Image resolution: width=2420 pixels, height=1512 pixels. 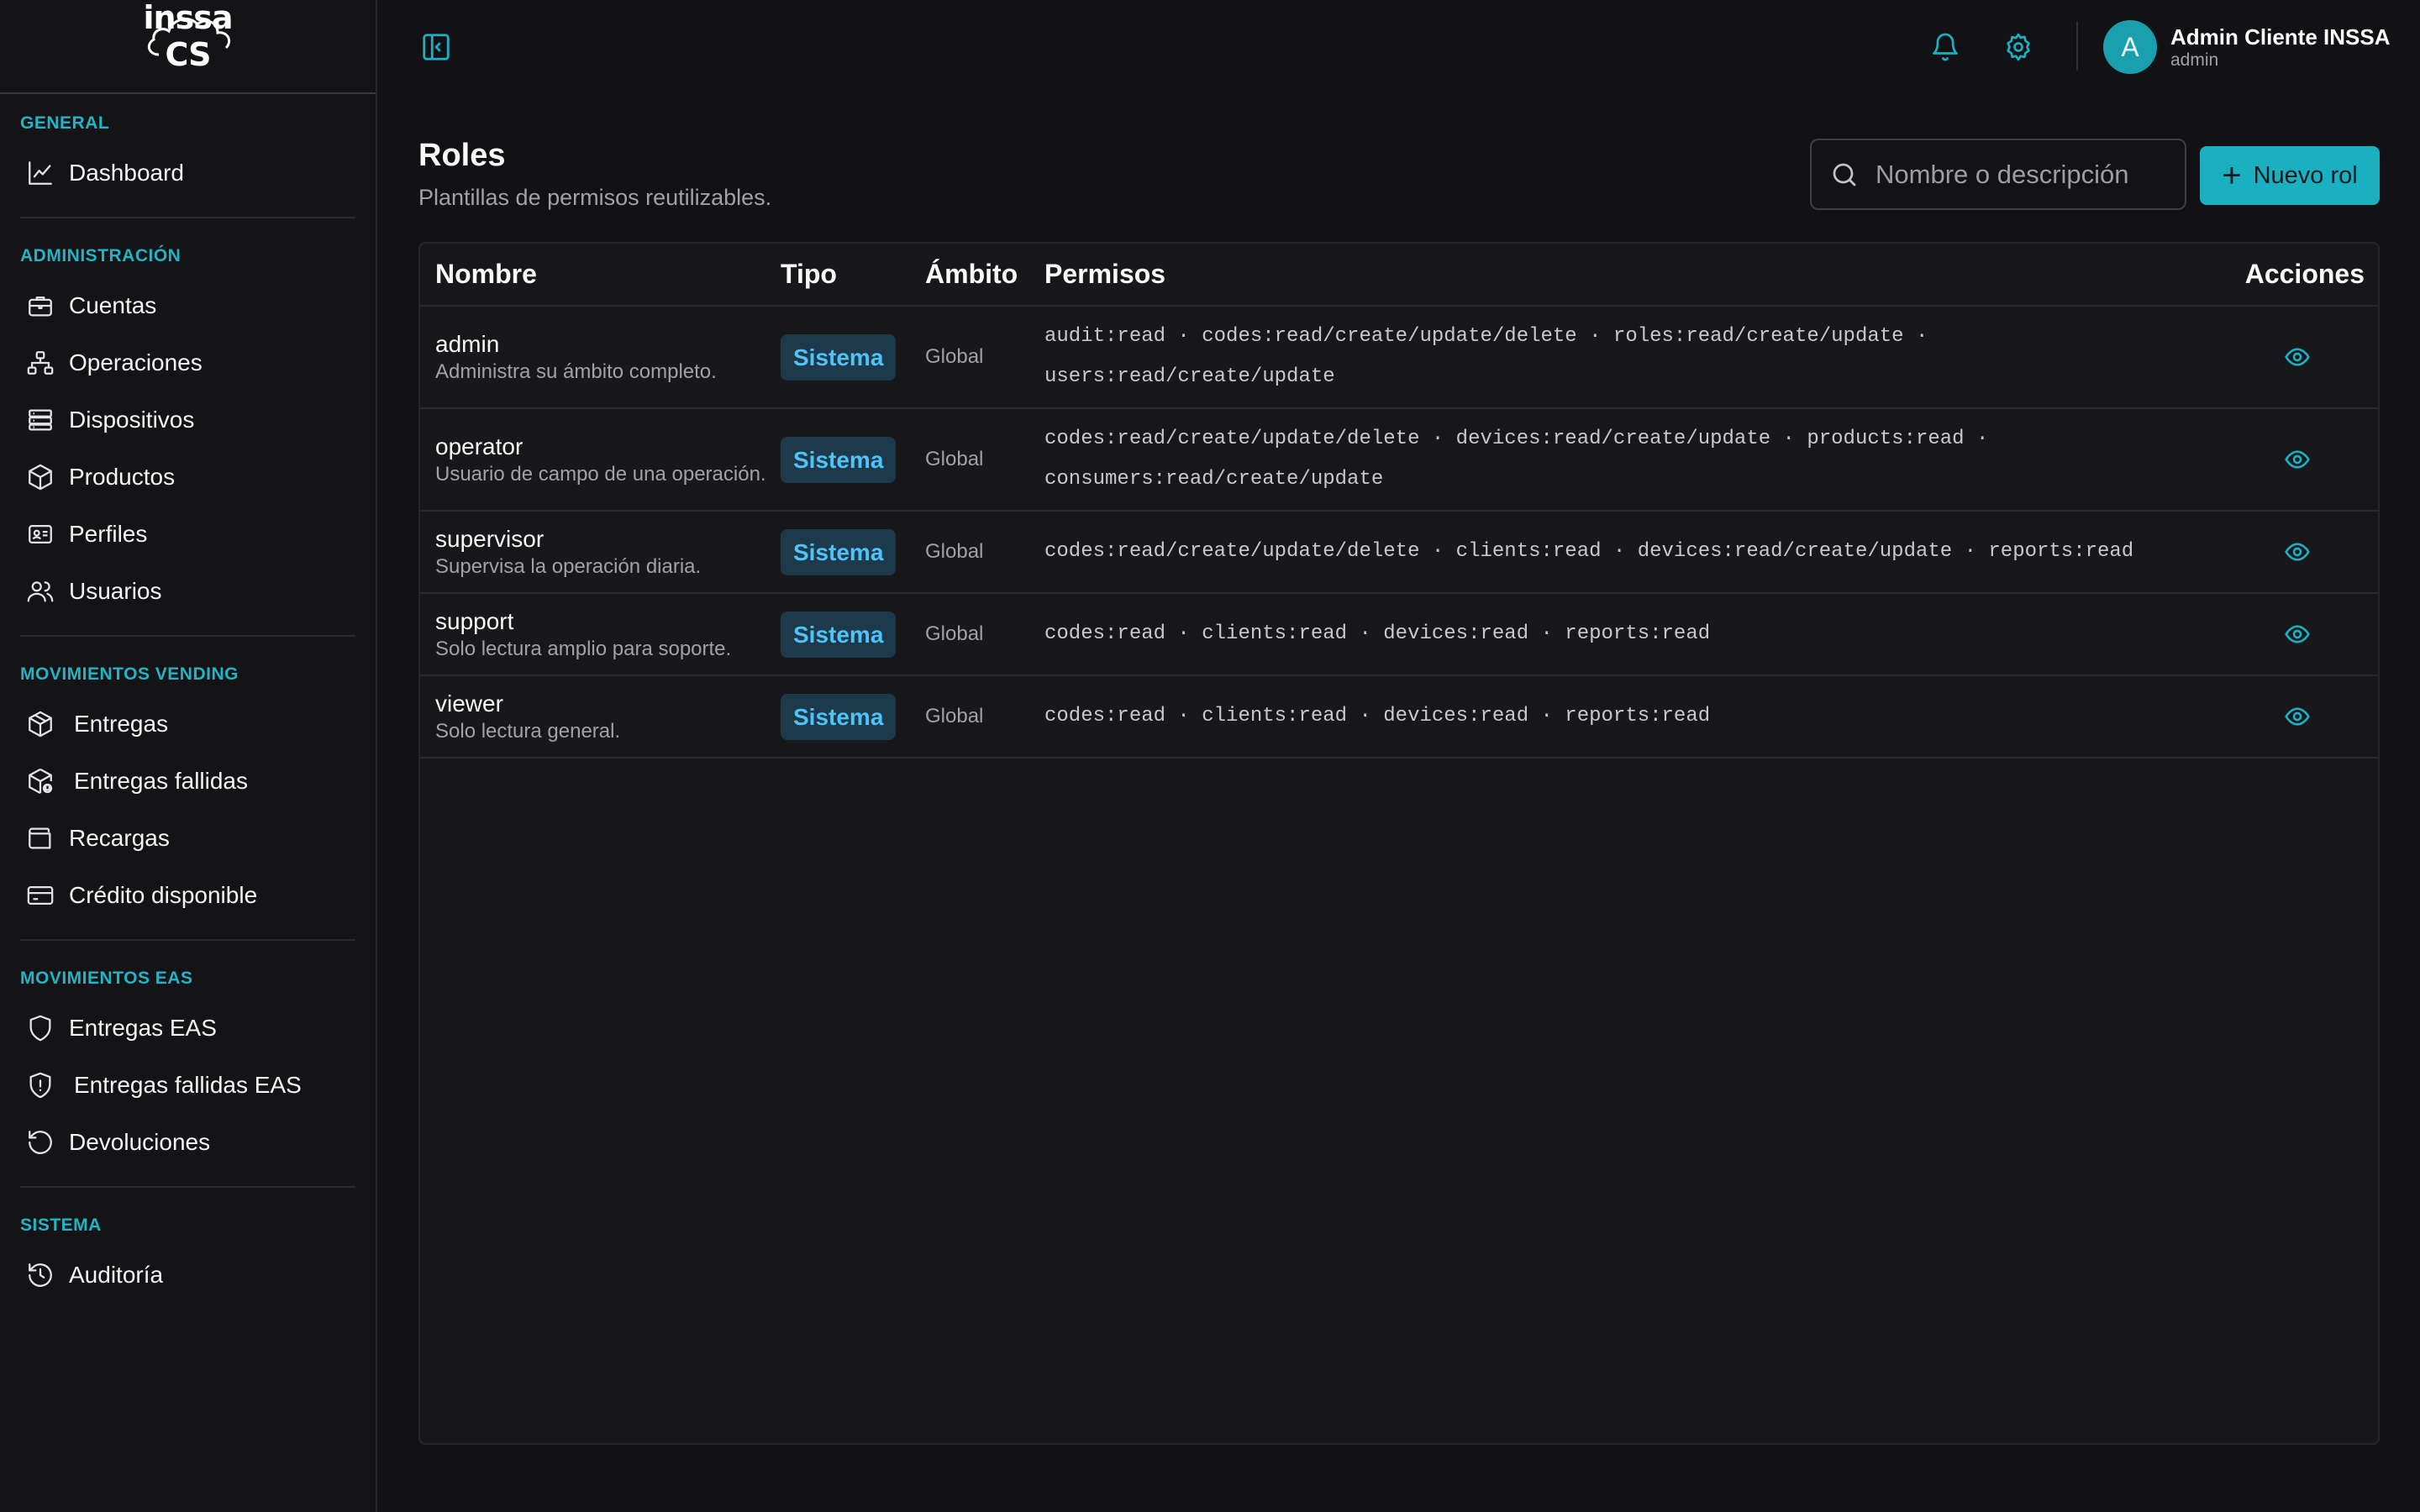 What do you see at coordinates (853, 357) in the screenshot?
I see `cell-type: Sistema` at bounding box center [853, 357].